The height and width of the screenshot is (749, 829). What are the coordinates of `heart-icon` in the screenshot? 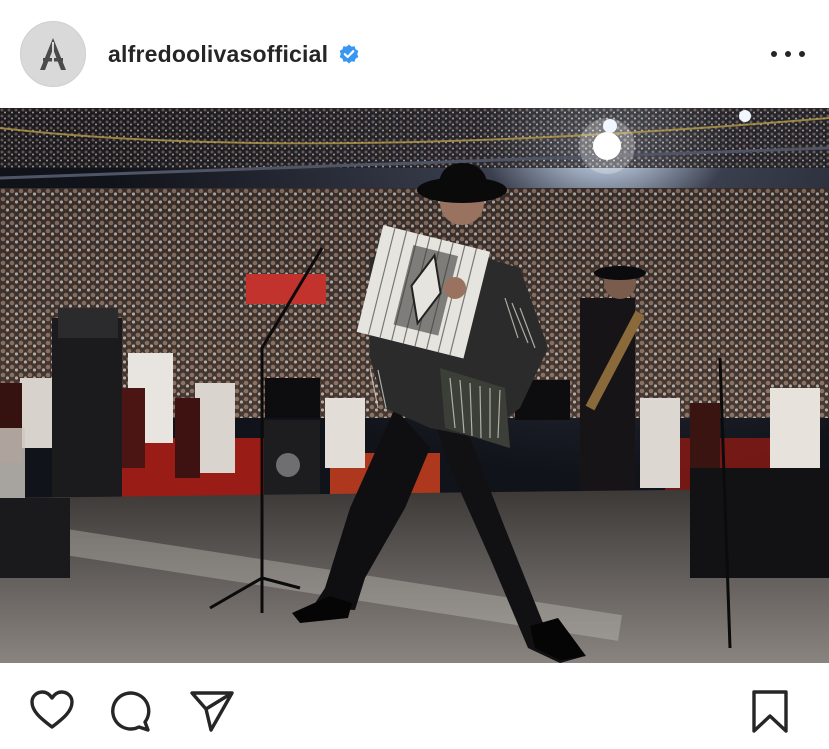 It's located at (52, 710).